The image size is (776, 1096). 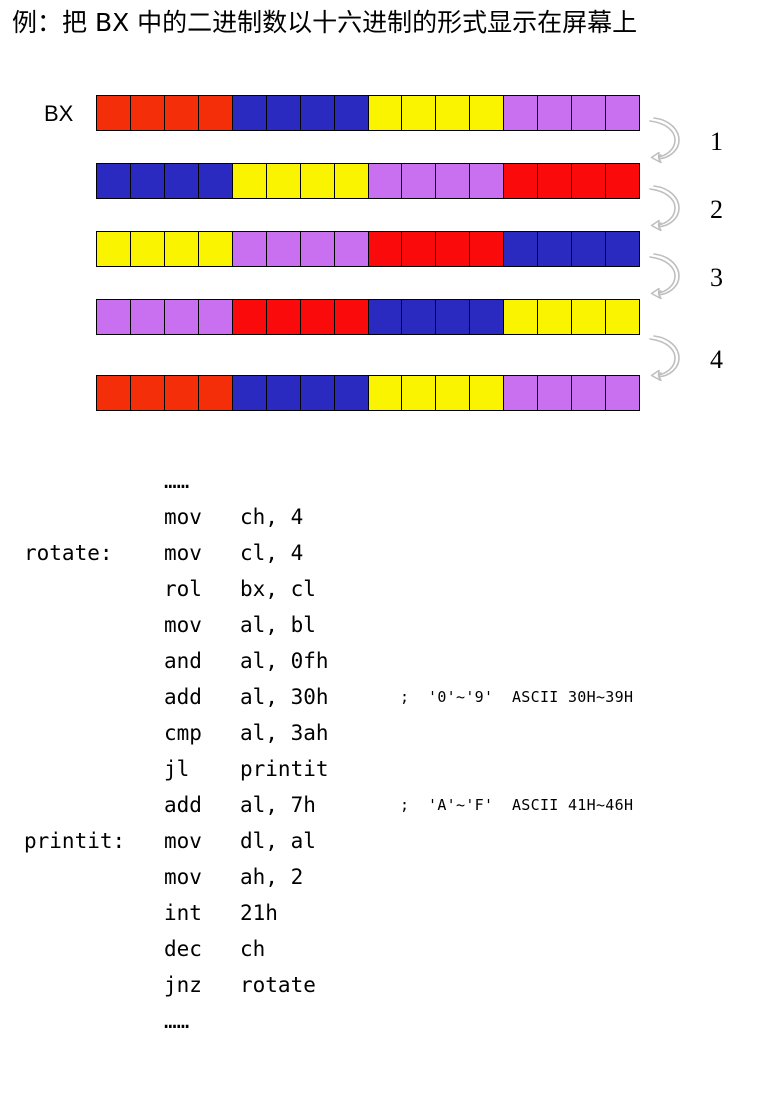 I want to click on code-line: rol bx, cl, so click(x=388, y=589).